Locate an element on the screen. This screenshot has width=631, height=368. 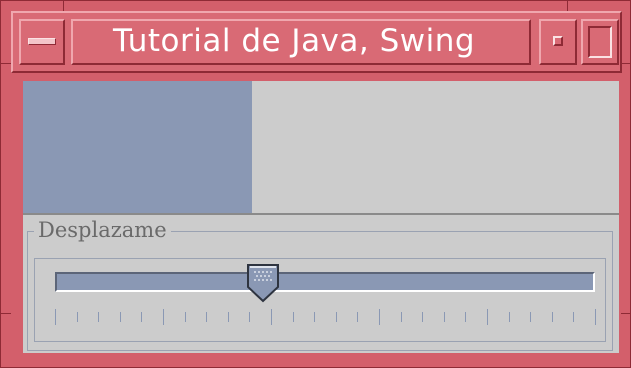
slider-group-label: Desplazame is located at coordinates (102, 230).